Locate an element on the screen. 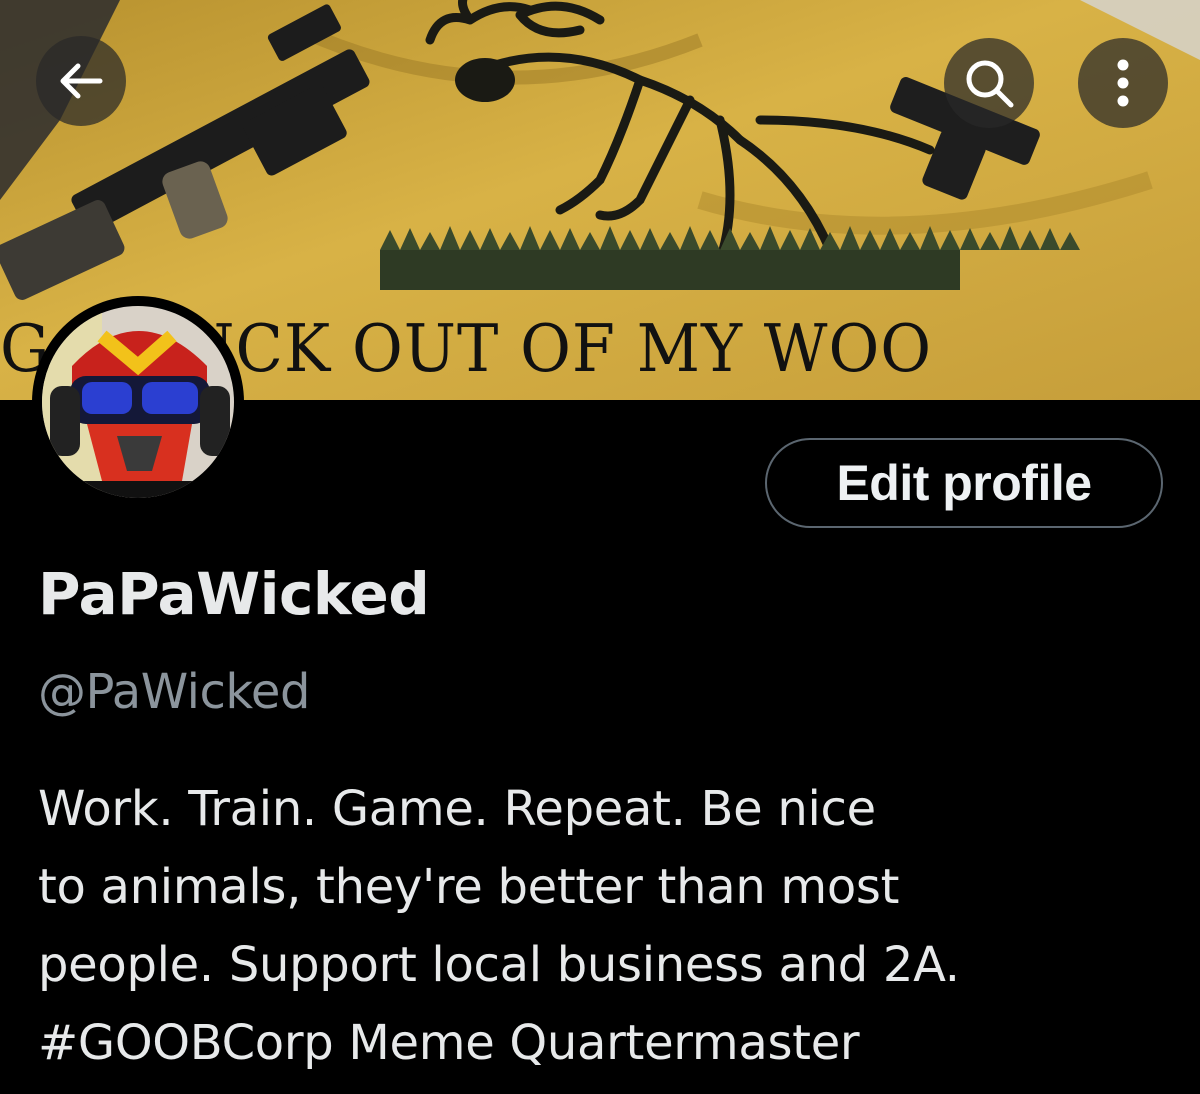 The image size is (1200, 1094). search-icon is located at coordinates (990, 84).